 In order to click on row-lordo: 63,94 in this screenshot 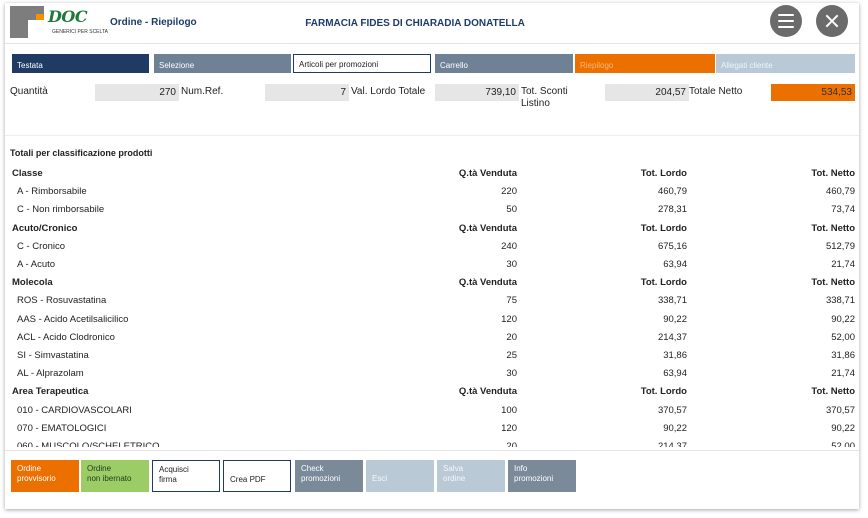, I will do `click(675, 374)`.